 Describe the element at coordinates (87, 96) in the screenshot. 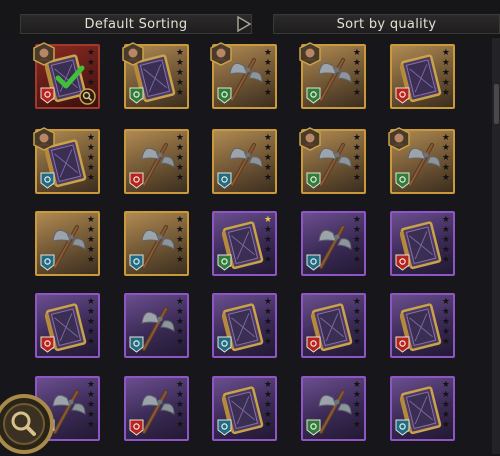

I see `magnify-icon` at that location.